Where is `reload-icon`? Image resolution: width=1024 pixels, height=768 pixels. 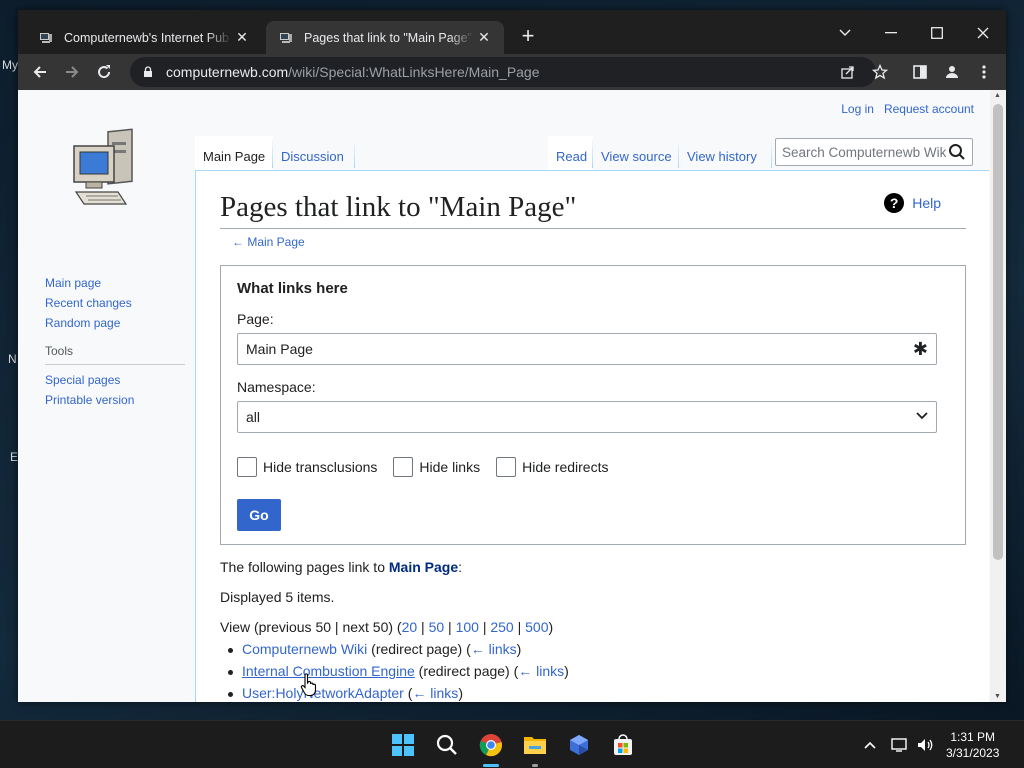
reload-icon is located at coordinates (104, 72).